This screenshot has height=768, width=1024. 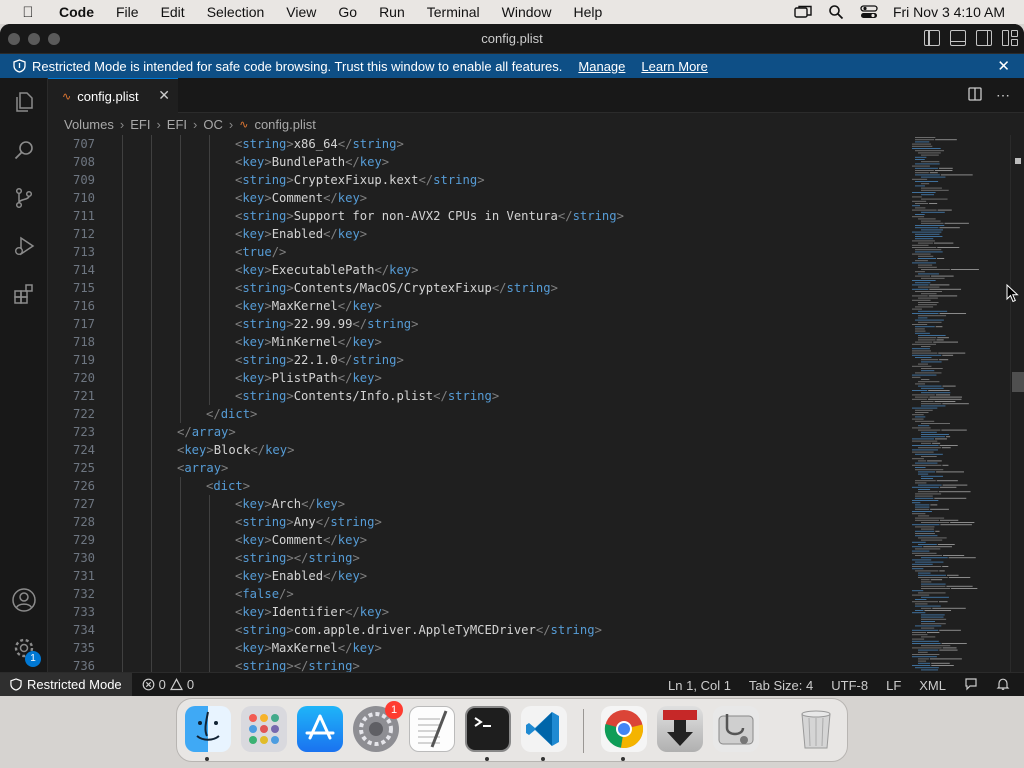 What do you see at coordinates (140, 124) in the screenshot?
I see `breadcrumb-item-efi: EFI` at bounding box center [140, 124].